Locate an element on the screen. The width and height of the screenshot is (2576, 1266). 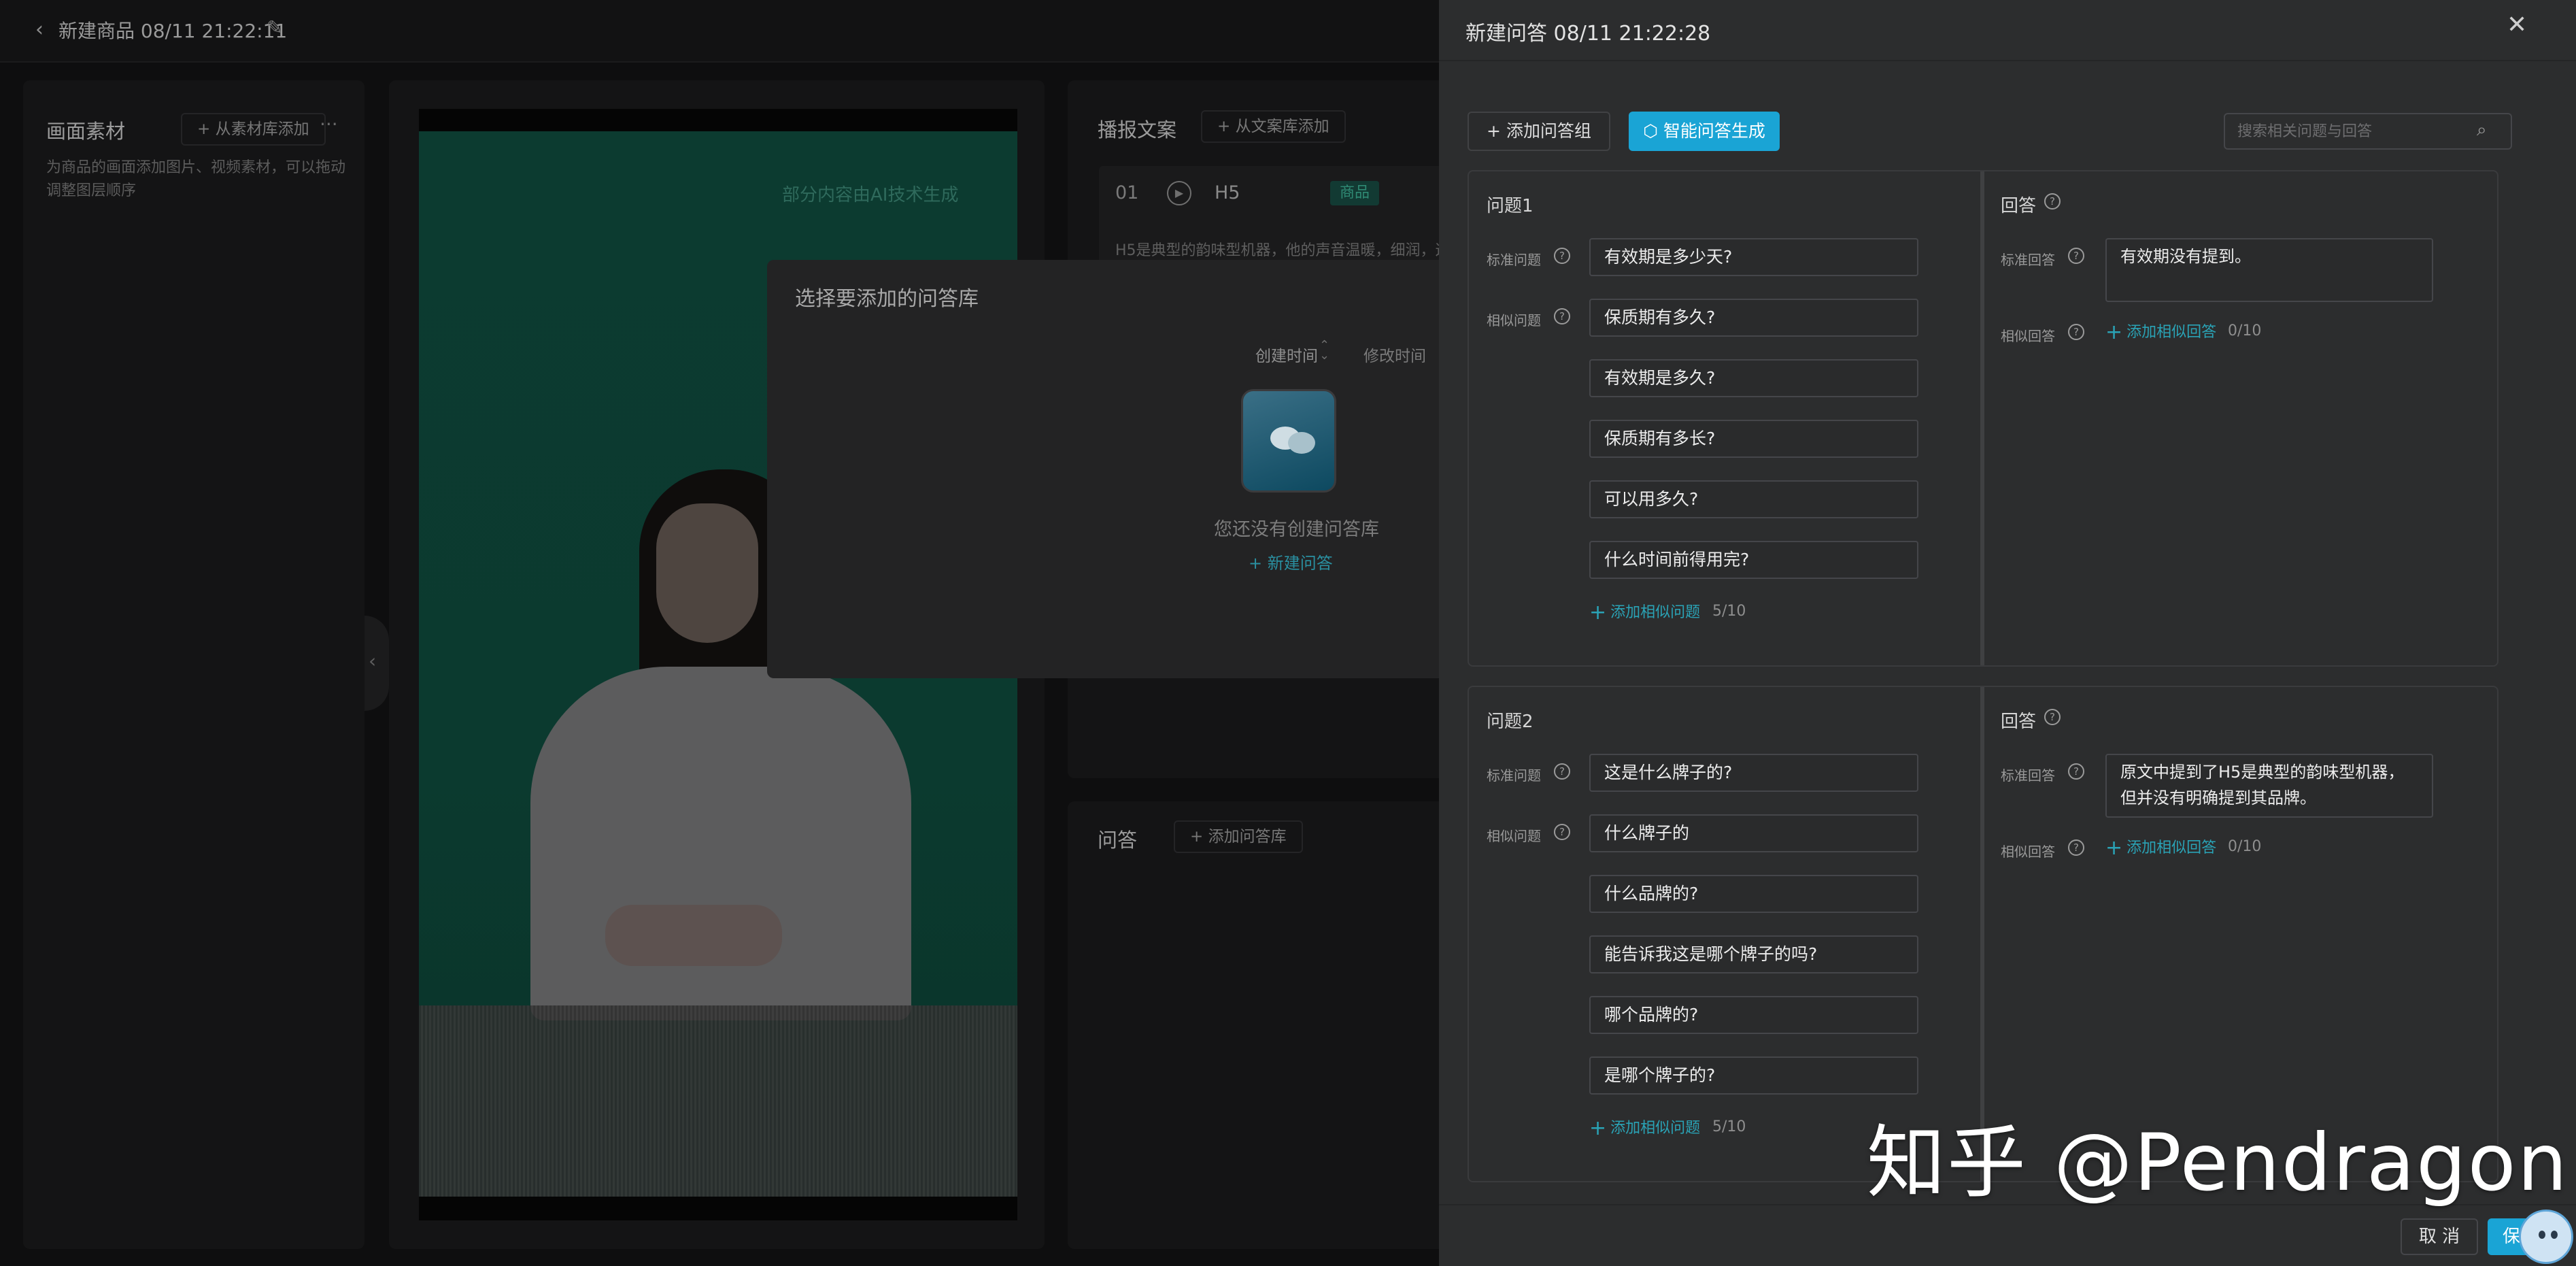
search-icon: ⌕ is located at coordinates (2482, 130).